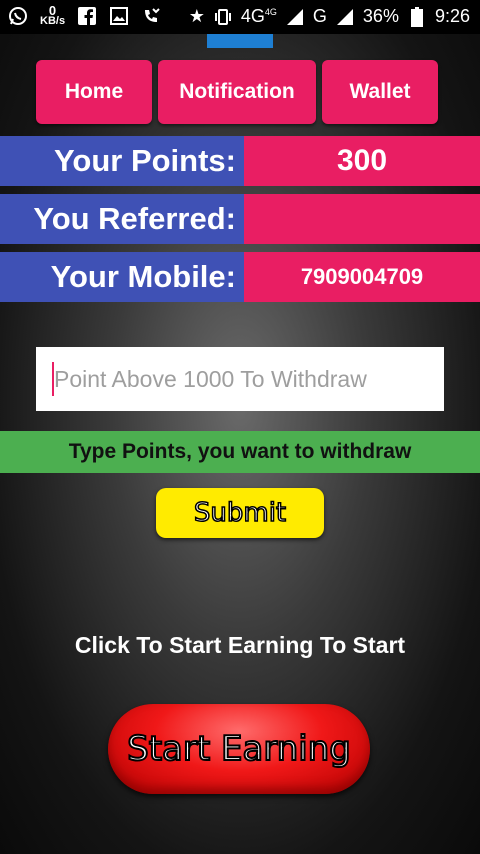 The image size is (480, 854). What do you see at coordinates (240, 41) in the screenshot?
I see `top-indicator` at bounding box center [240, 41].